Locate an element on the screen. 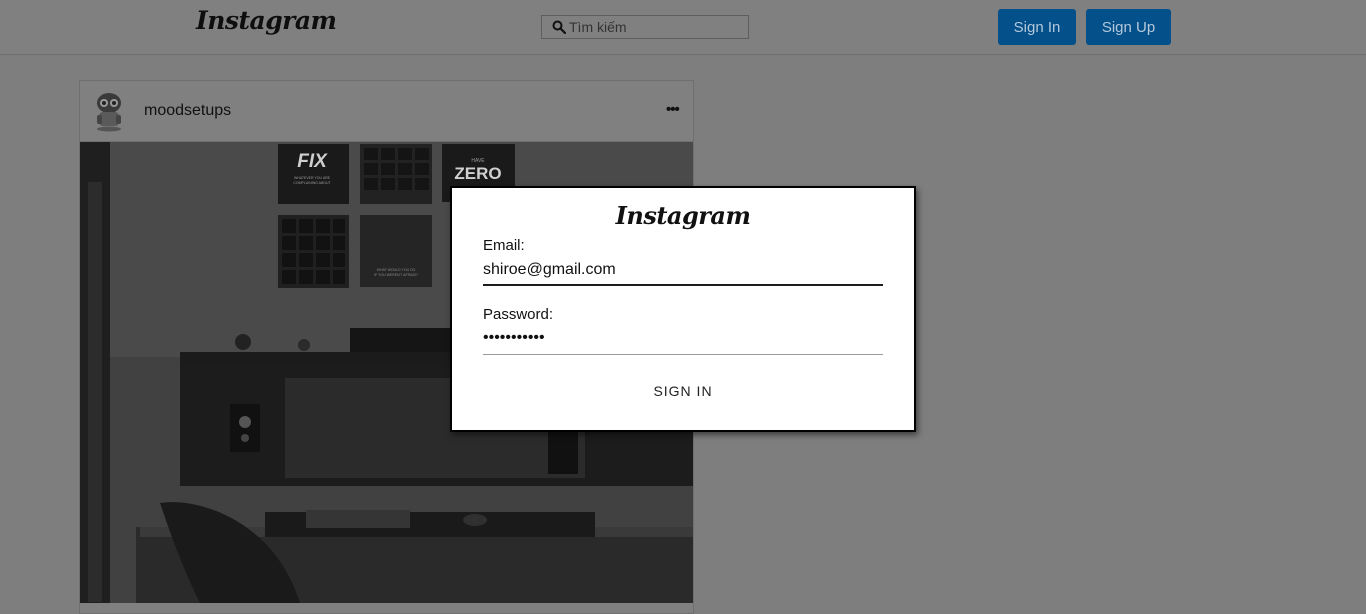 The height and width of the screenshot is (614, 1366). avatar is located at coordinates (109, 111).